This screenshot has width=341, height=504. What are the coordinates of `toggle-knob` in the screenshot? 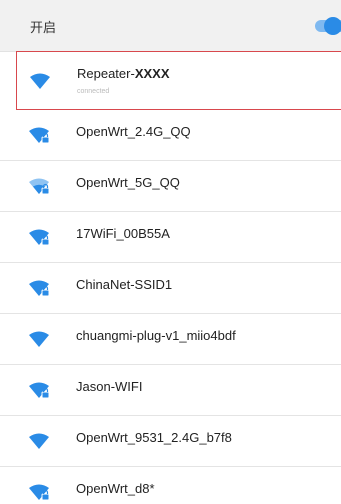 It's located at (332, 26).